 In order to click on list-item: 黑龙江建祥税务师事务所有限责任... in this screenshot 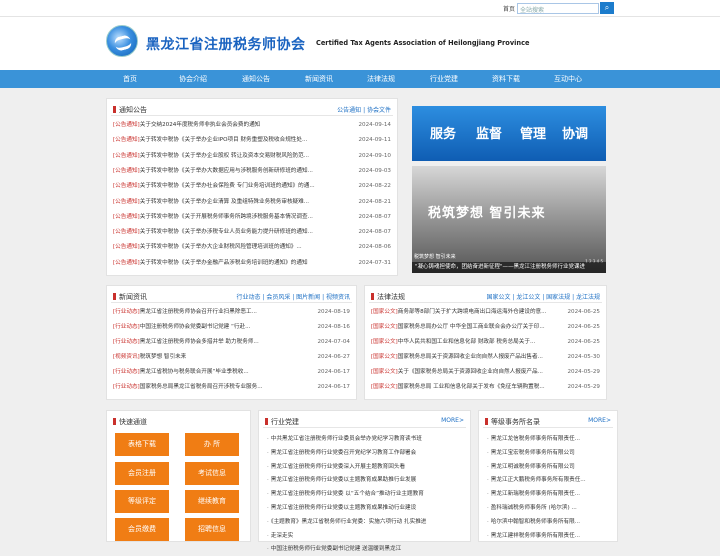, I will do `click(548, 536)`.